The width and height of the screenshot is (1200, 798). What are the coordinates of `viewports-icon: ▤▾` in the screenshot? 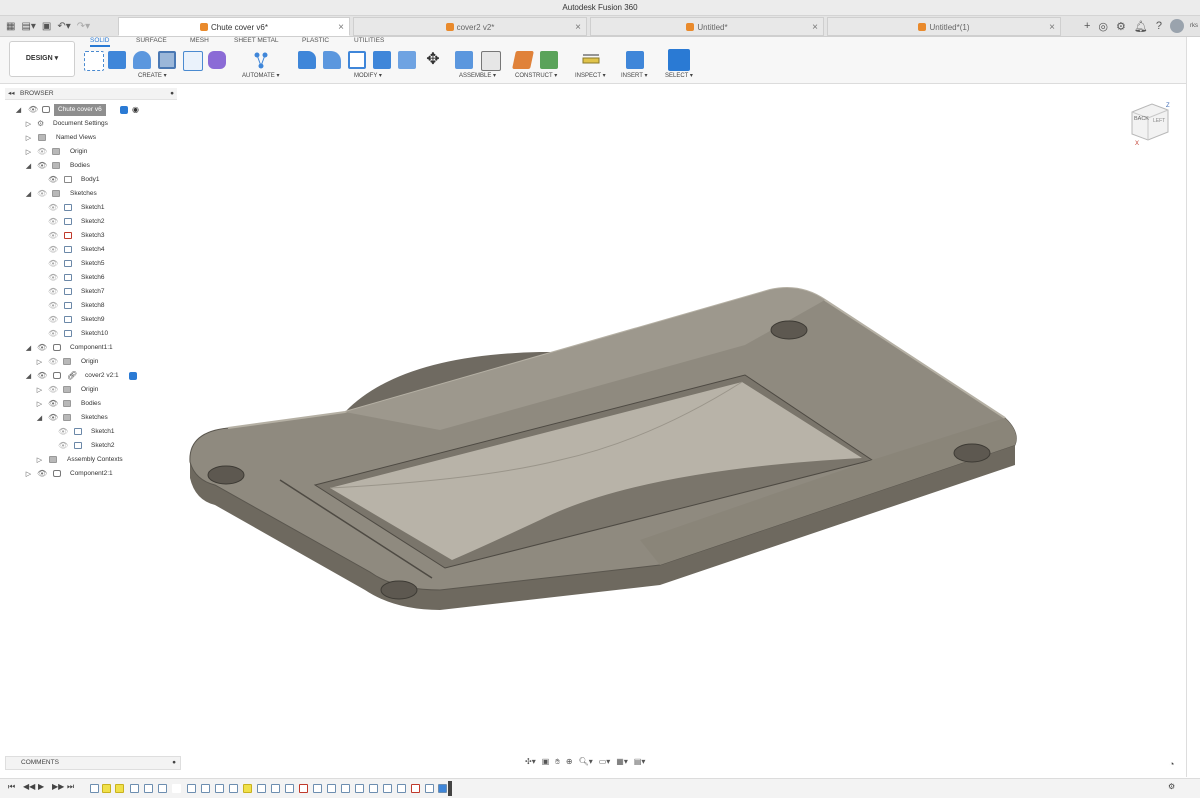 It's located at (640, 761).